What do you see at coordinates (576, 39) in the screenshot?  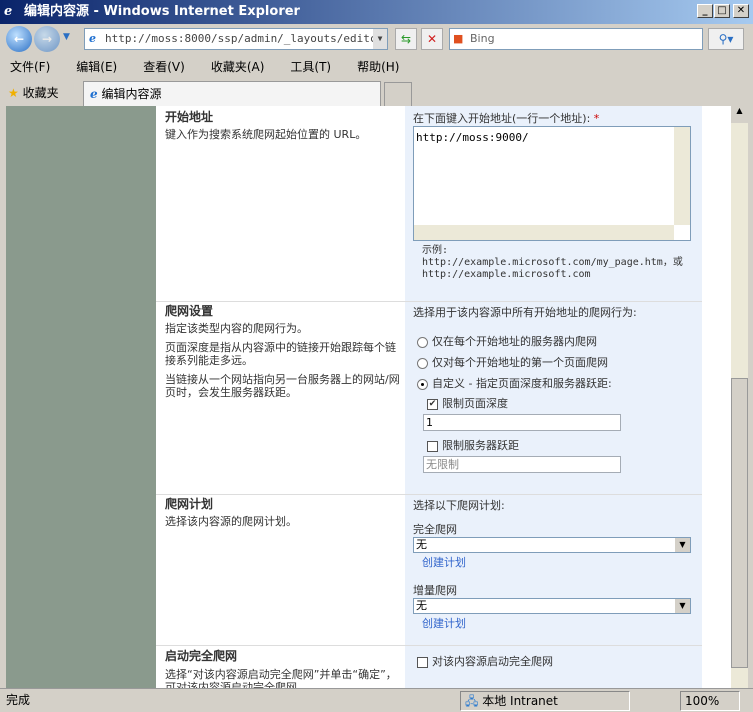 I see `search-input: ■ Bing` at bounding box center [576, 39].